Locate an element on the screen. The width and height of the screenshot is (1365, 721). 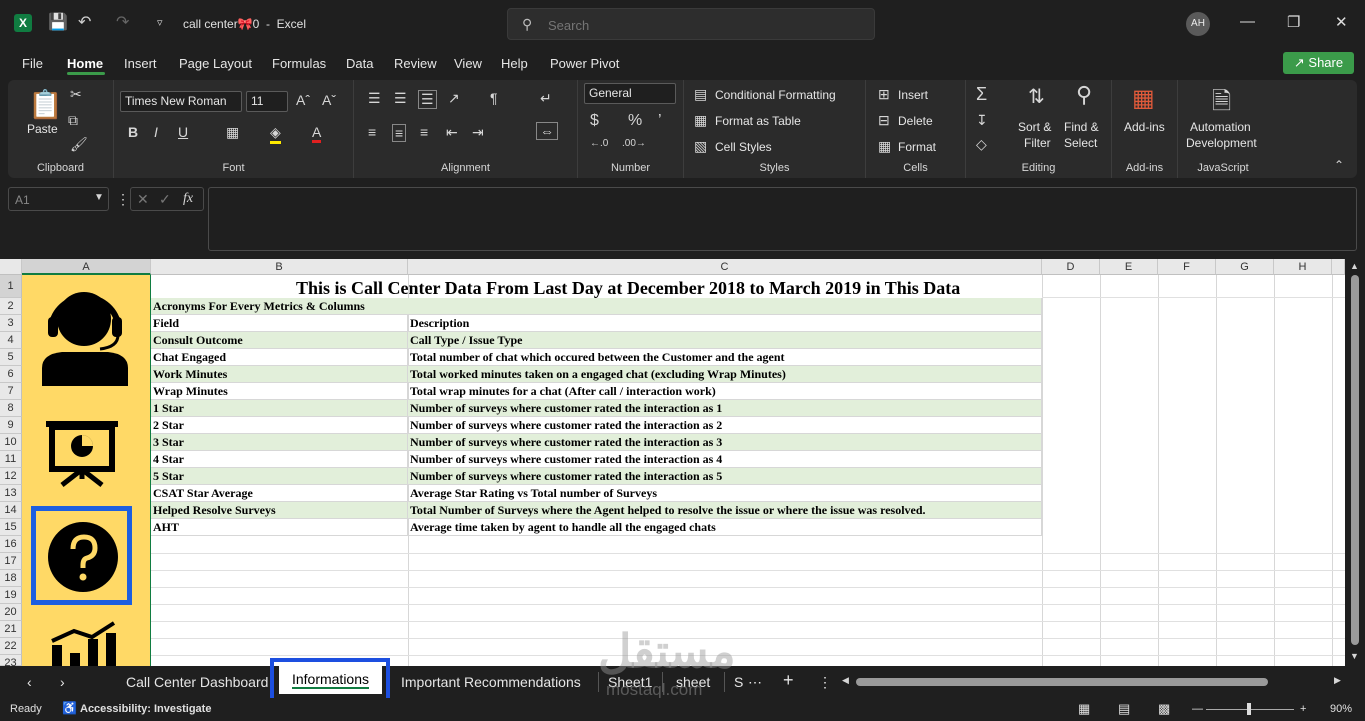
column-header-c: C is located at coordinates (725, 267).